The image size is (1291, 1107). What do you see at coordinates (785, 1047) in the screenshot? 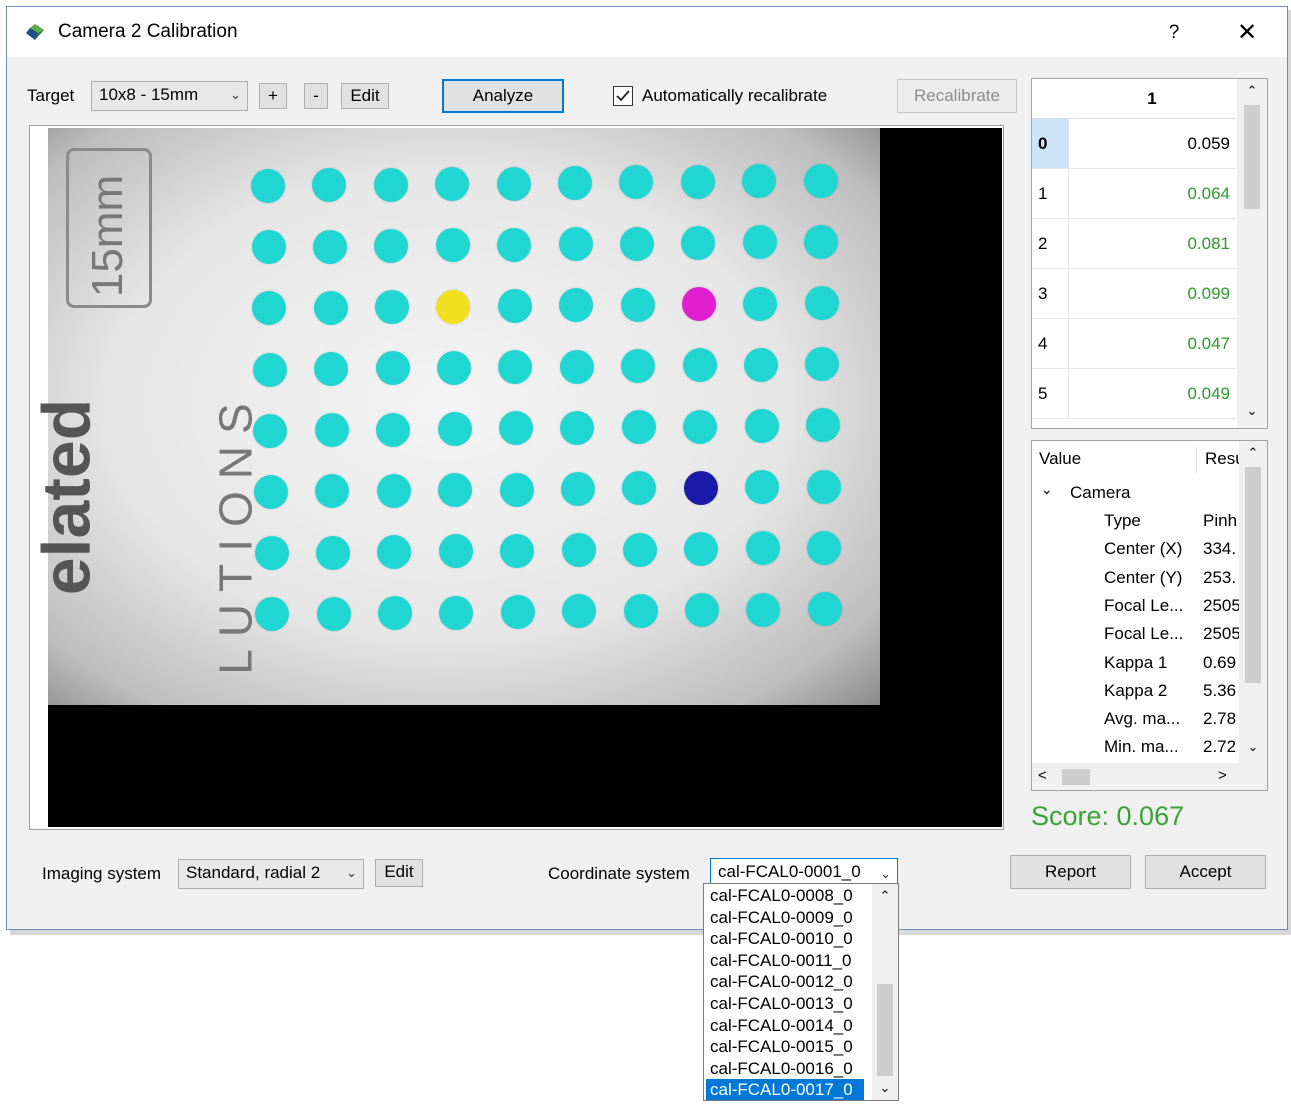
I see `dropdown-option: cal-FCAL0-0015_0` at bounding box center [785, 1047].